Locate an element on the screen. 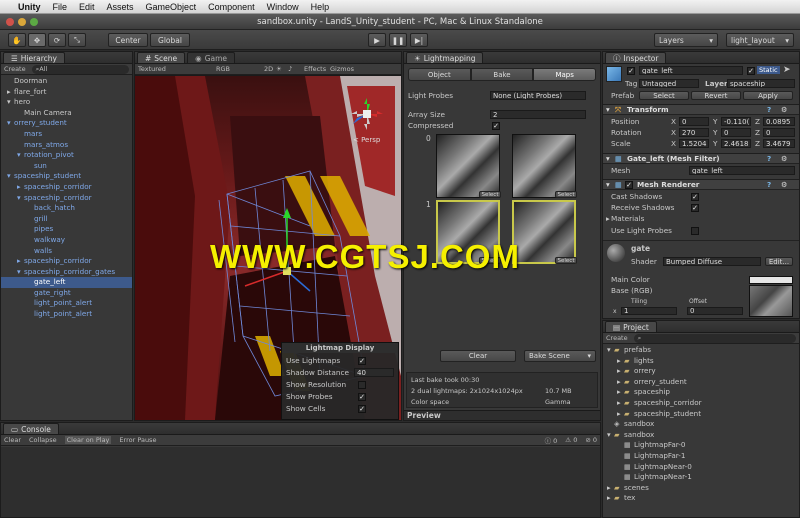 The image size is (800, 518). show-probes-checkbox: ✓ is located at coordinates (362, 396).